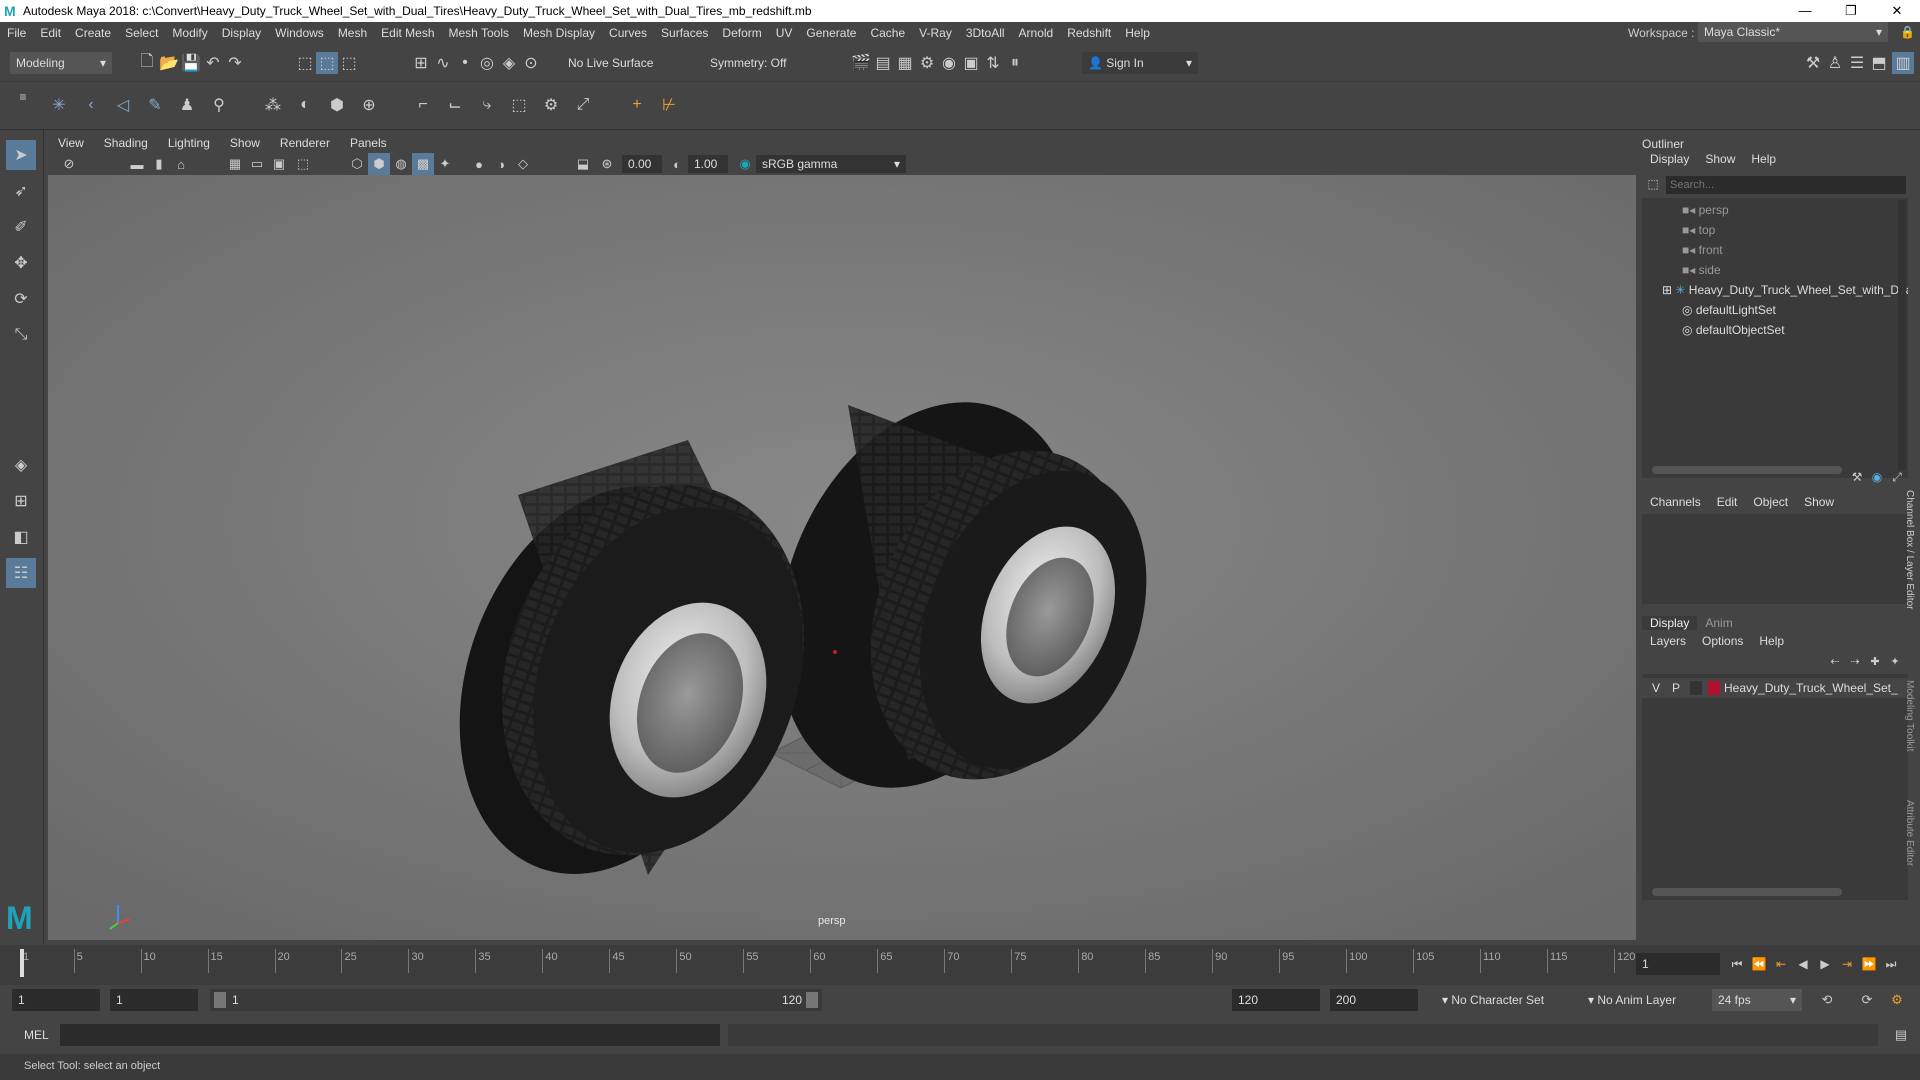  What do you see at coordinates (1670, 623) in the screenshot?
I see `tab-display: Display` at bounding box center [1670, 623].